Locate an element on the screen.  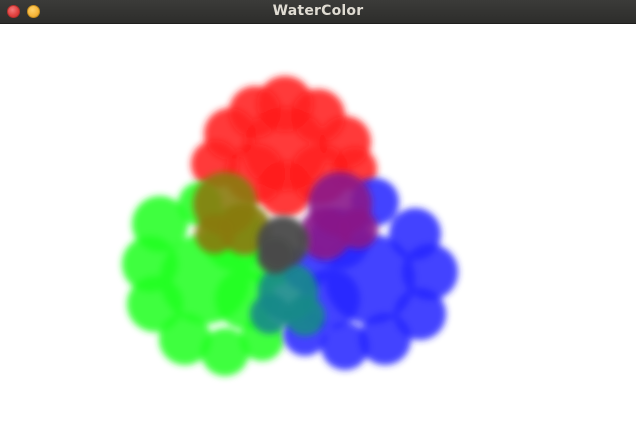
title-bar: WaterColor is located at coordinates (318, 12).